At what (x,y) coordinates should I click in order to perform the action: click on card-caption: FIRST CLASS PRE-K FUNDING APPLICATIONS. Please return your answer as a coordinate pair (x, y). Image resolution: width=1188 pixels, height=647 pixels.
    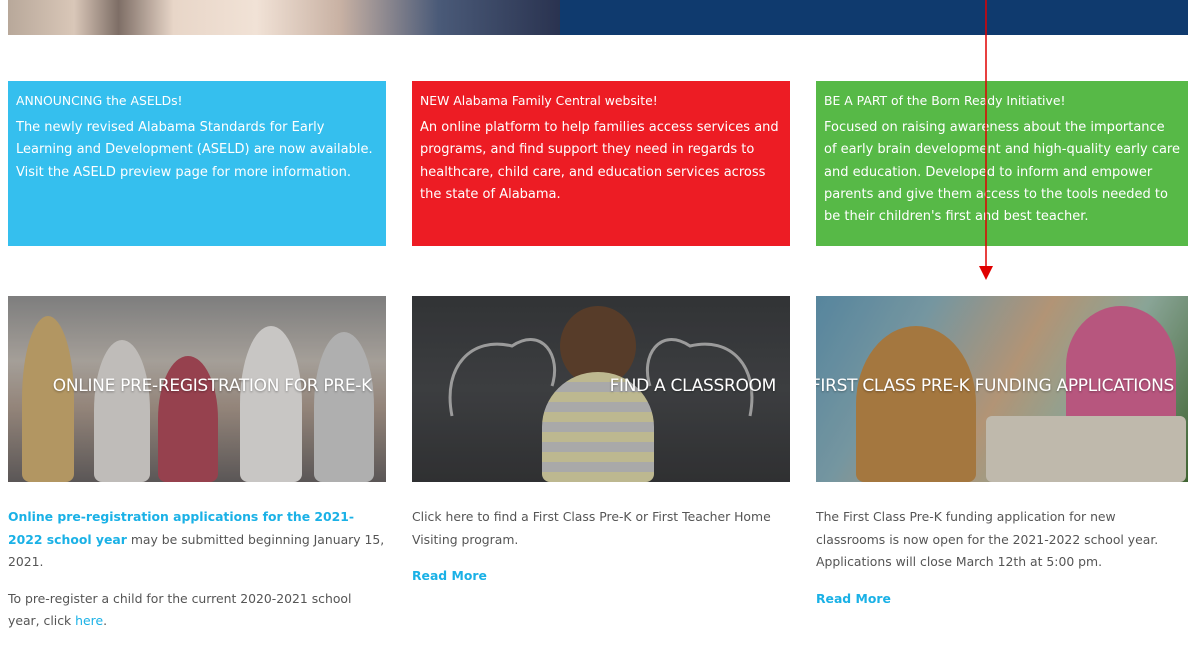
    Looking at the image, I should click on (995, 386).